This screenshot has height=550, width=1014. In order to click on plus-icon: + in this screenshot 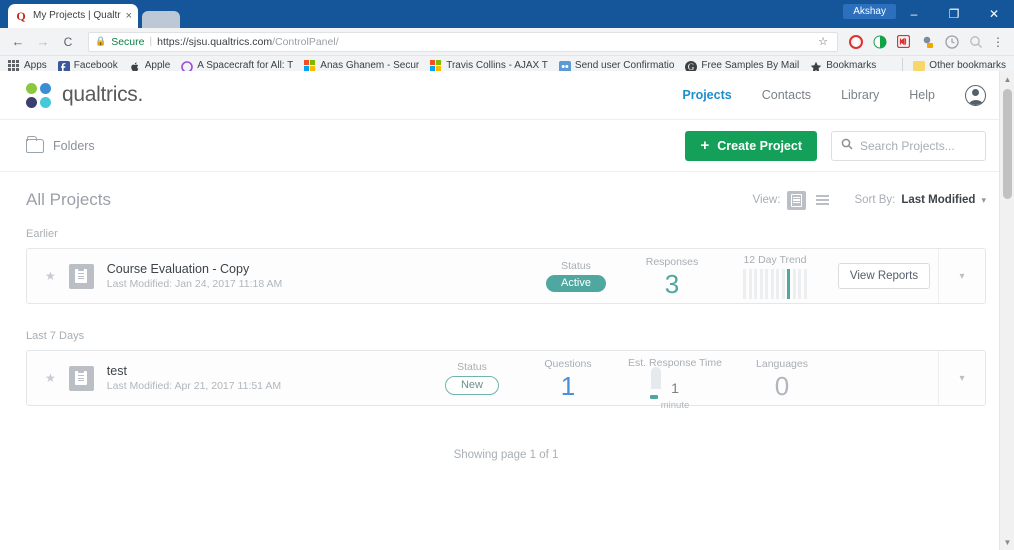, I will do `click(705, 145)`.